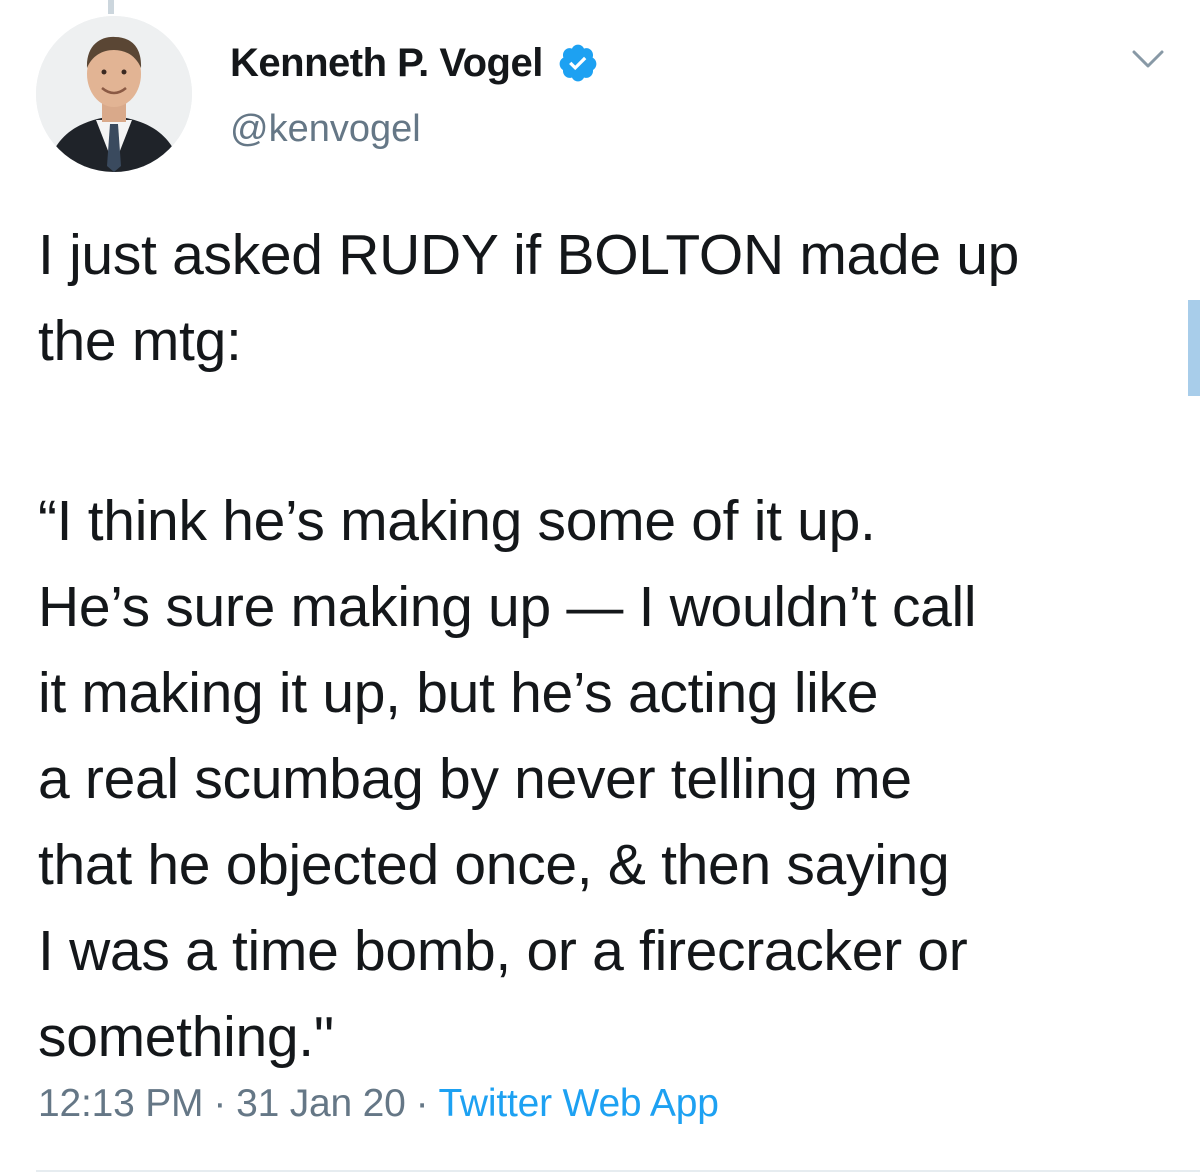 The height and width of the screenshot is (1175, 1200). I want to click on paragraph-break, so click(603, 431).